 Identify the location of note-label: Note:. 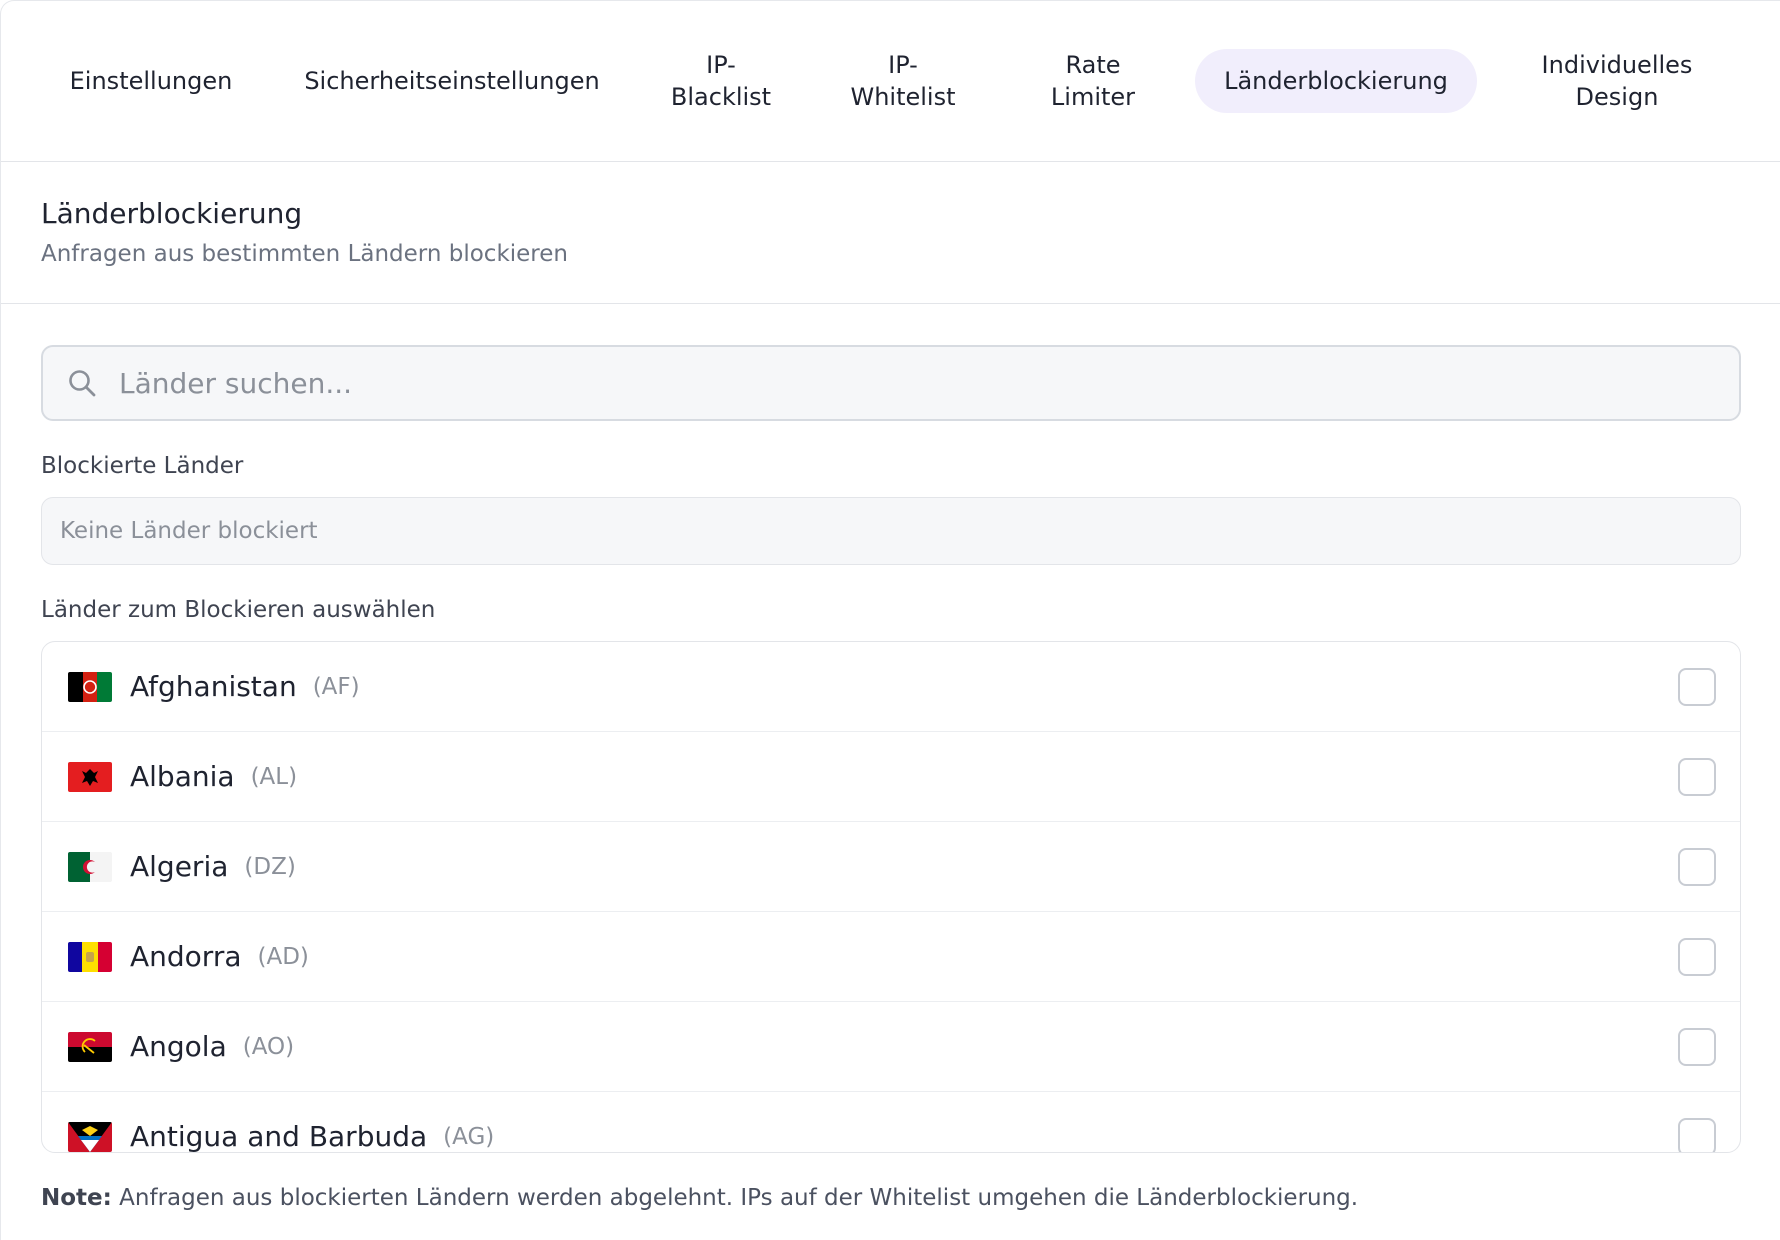
(76, 1198).